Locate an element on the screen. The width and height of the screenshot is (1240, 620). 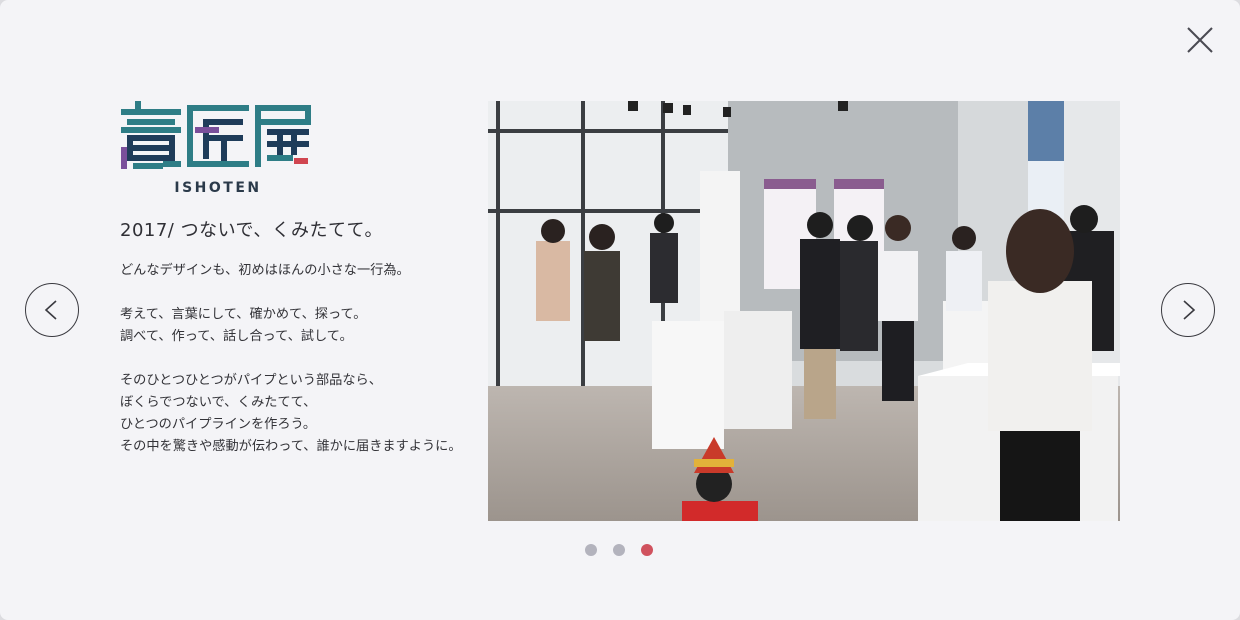
logo-caption: ISHOTEN is located at coordinates (218, 188).